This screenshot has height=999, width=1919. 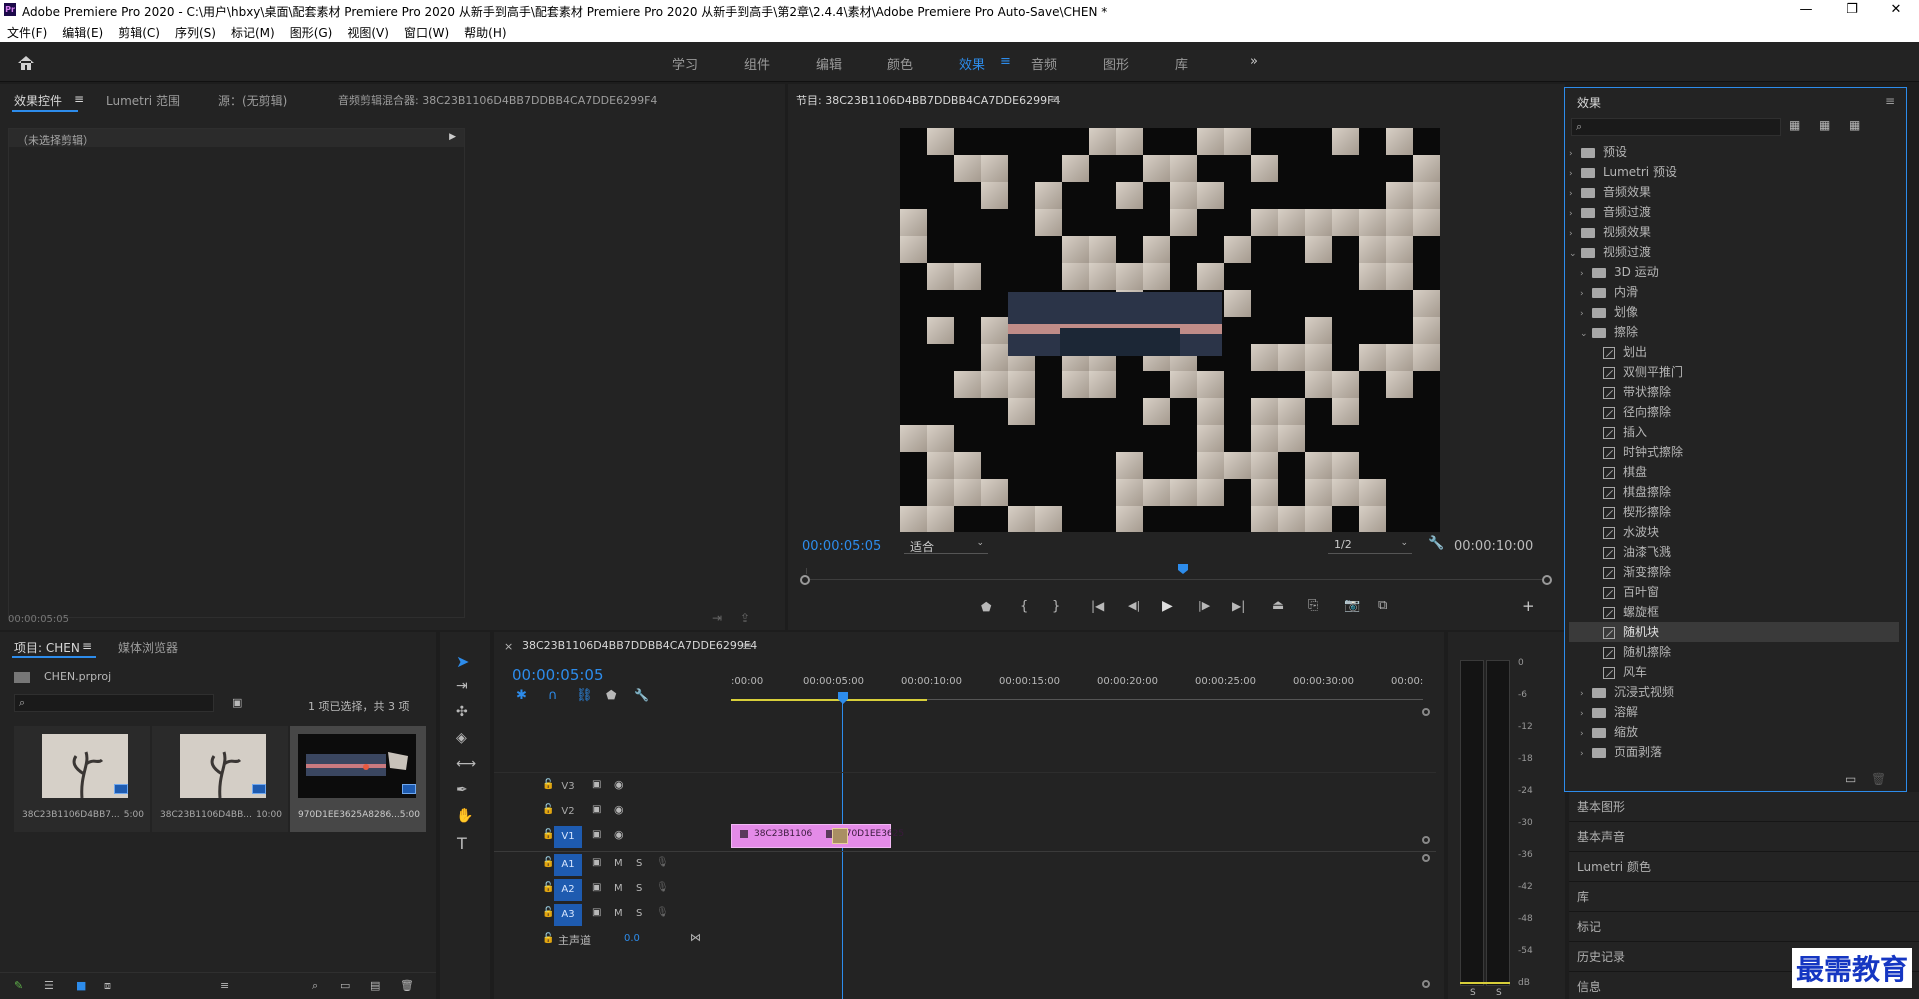 What do you see at coordinates (1744, 897) in the screenshot?
I see `panel-libraries: 库` at bounding box center [1744, 897].